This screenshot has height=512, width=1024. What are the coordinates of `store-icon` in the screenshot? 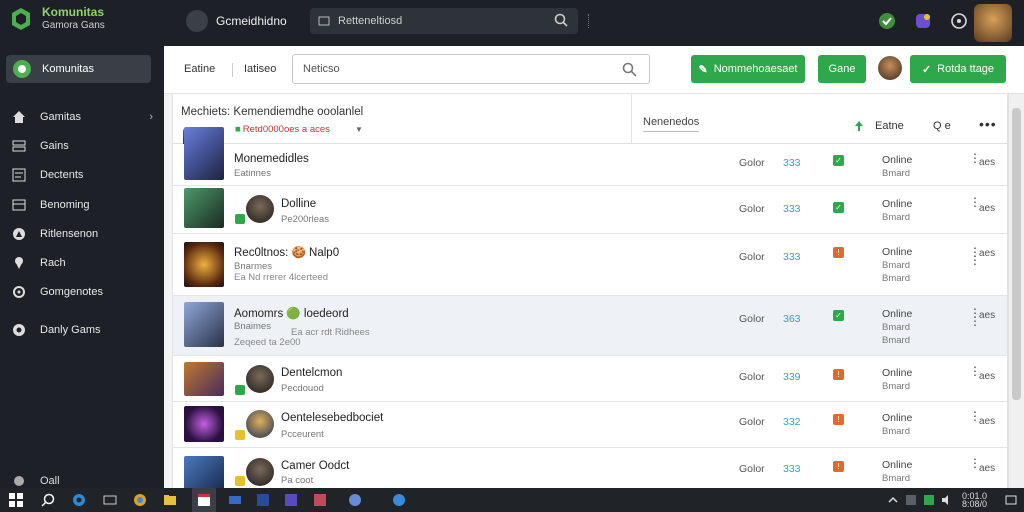 It's located at (291, 500).